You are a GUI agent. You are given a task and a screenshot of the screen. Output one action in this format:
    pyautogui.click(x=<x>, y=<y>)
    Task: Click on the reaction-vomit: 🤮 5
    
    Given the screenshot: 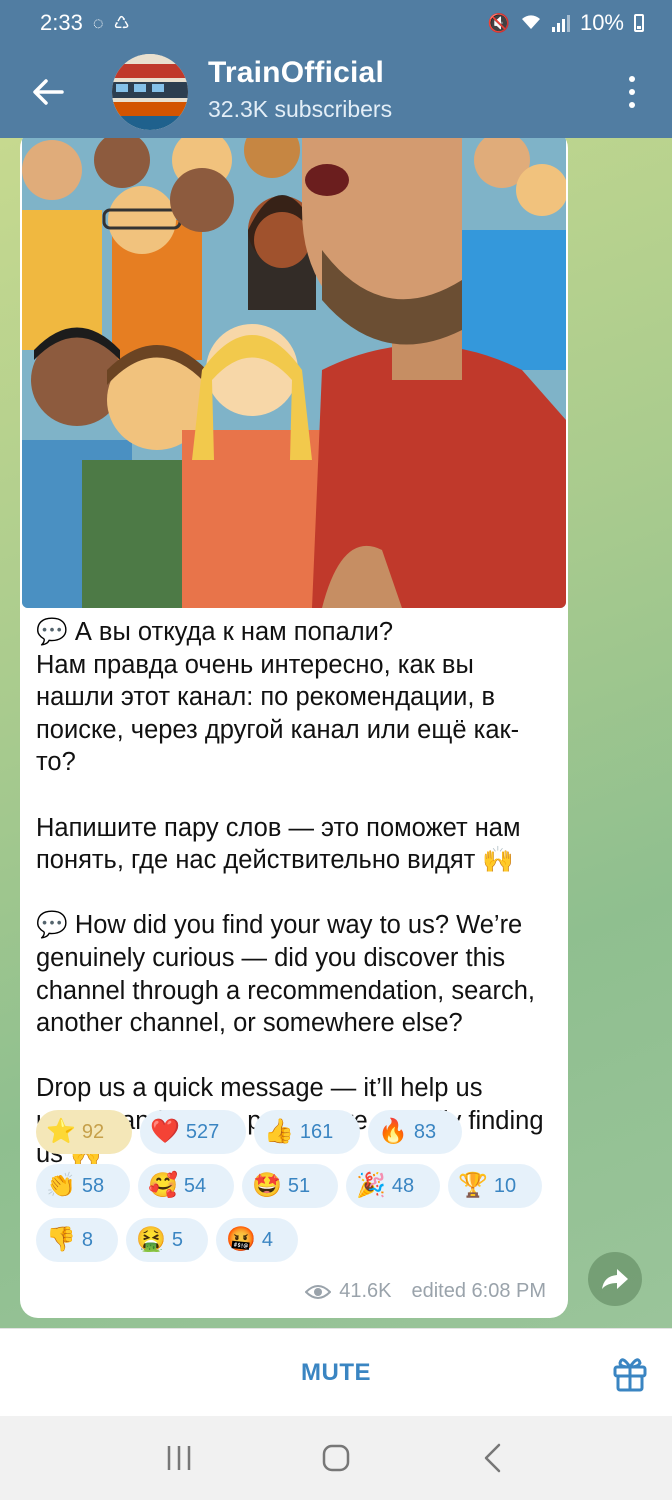 What is the action you would take?
    pyautogui.click(x=167, y=1240)
    